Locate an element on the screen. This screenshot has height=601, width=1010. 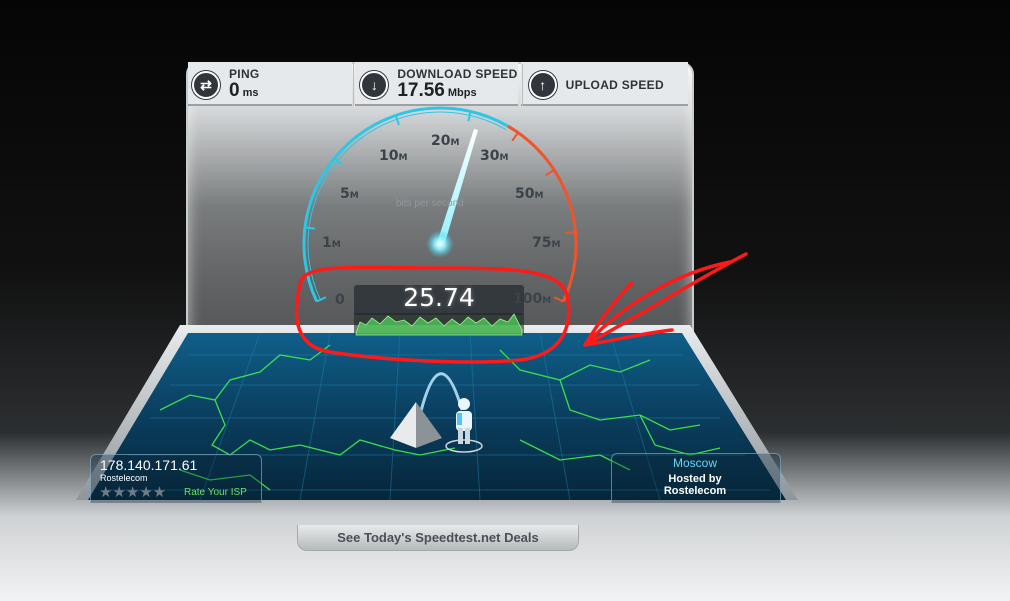
tick-50m: 50M is located at coordinates (529, 194).